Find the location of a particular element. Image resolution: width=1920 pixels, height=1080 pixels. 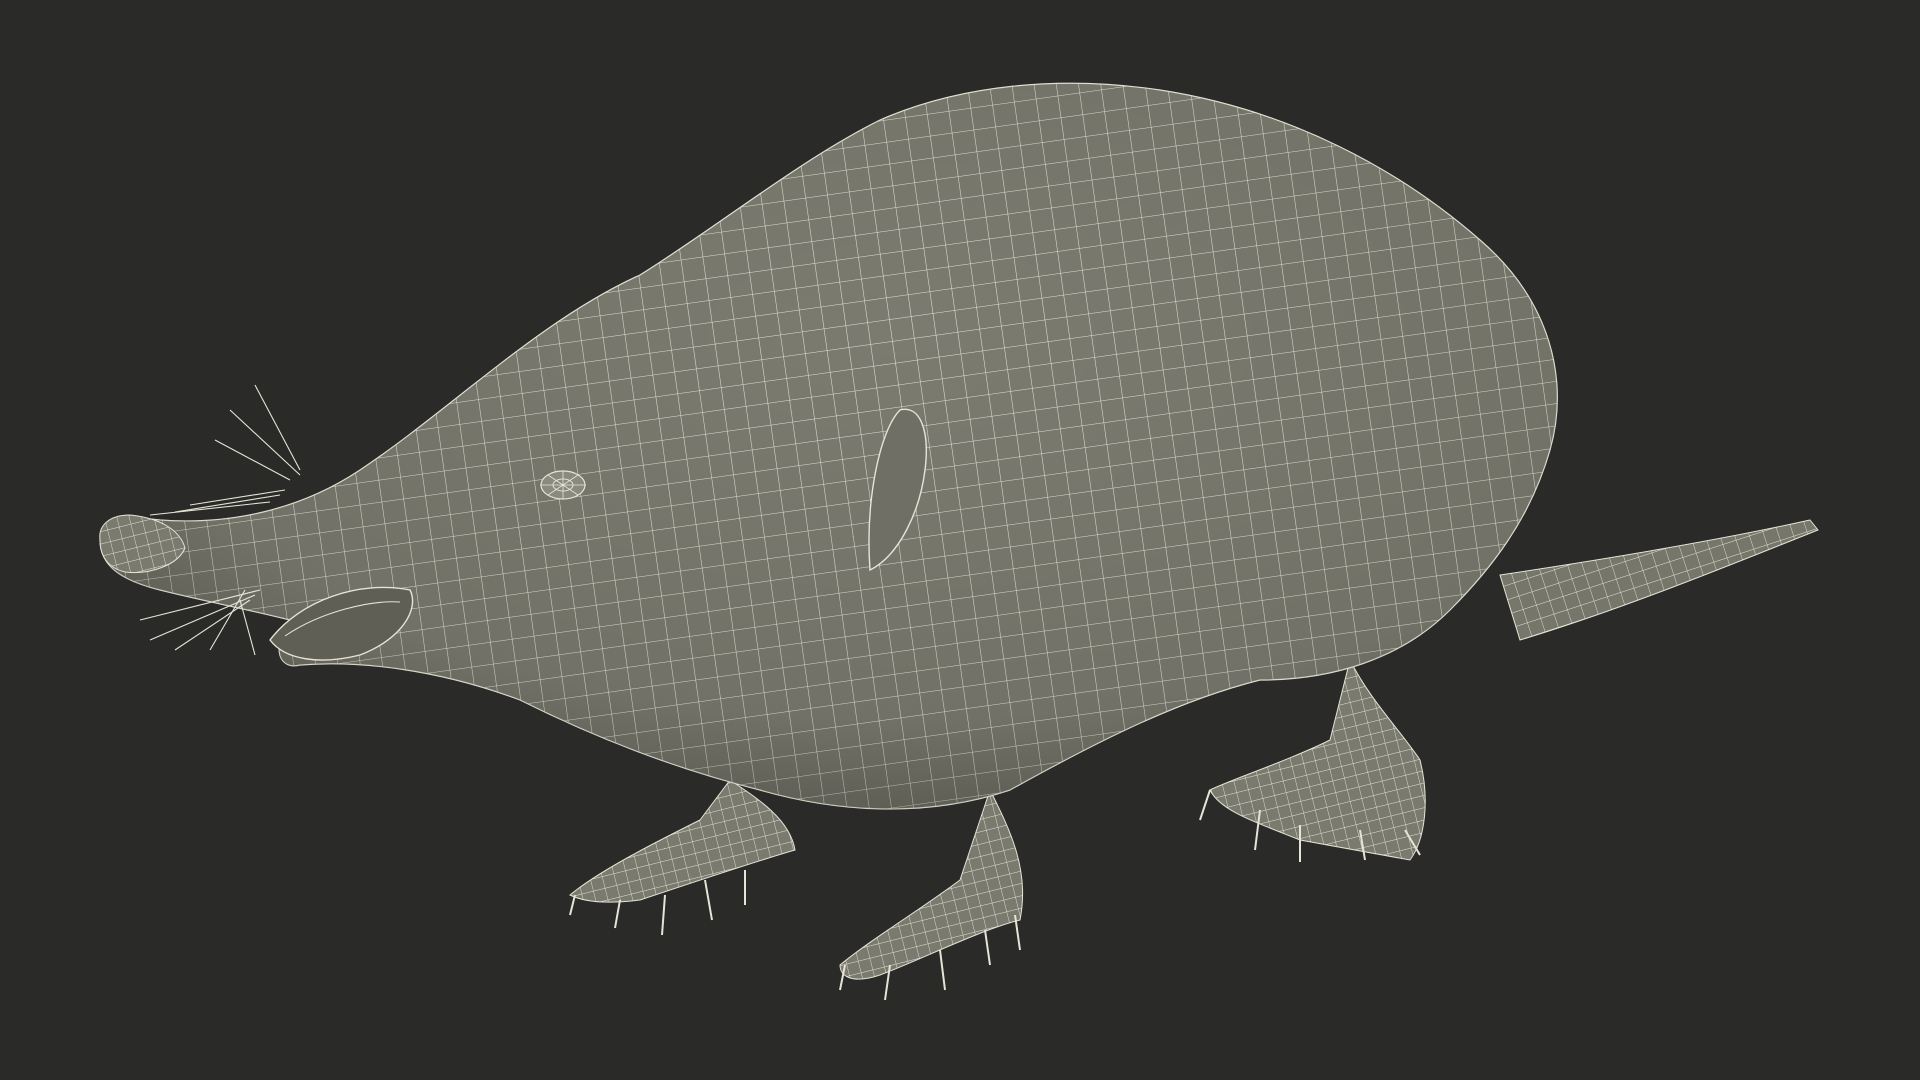

fore-foot-right is located at coordinates (931, 894).